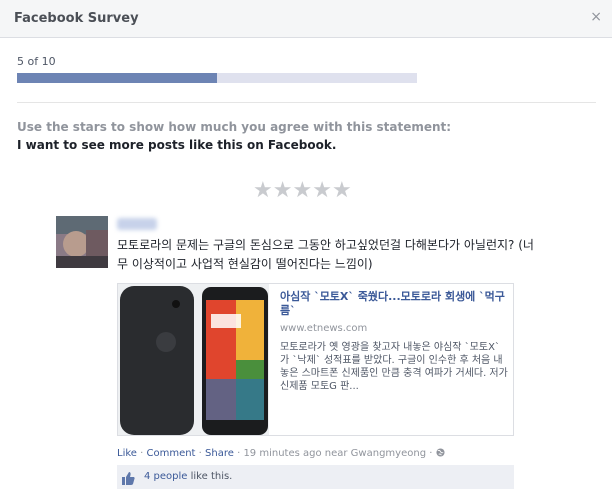 The height and width of the screenshot is (490, 612). I want to click on progress-bar, so click(217, 78).